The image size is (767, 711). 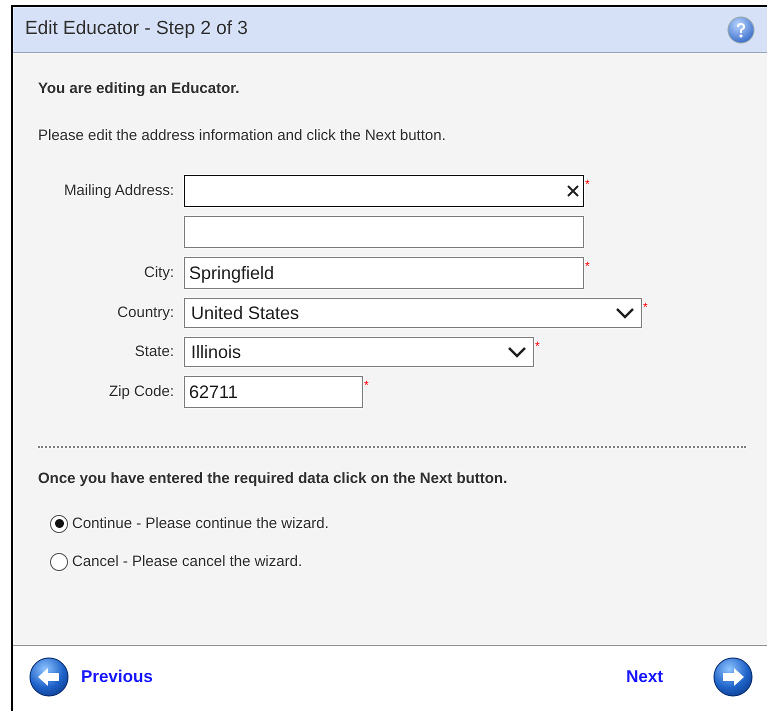 What do you see at coordinates (359, 352) in the screenshot?
I see `select-field: Illinois` at bounding box center [359, 352].